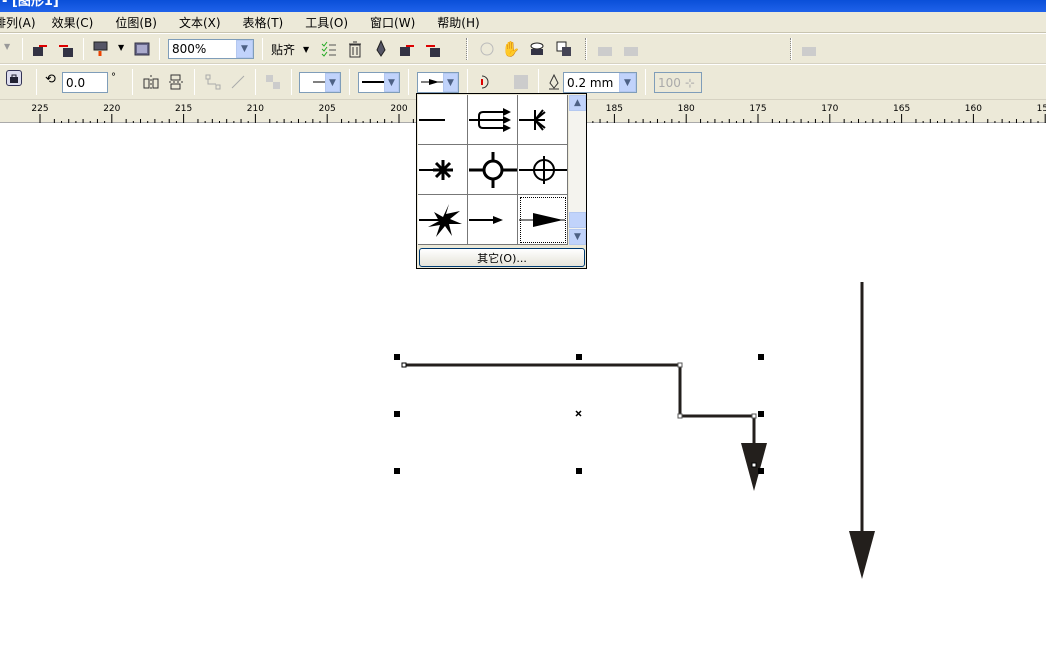  Describe the element at coordinates (902, 109) in the screenshot. I see `ruler-label: 165` at that location.